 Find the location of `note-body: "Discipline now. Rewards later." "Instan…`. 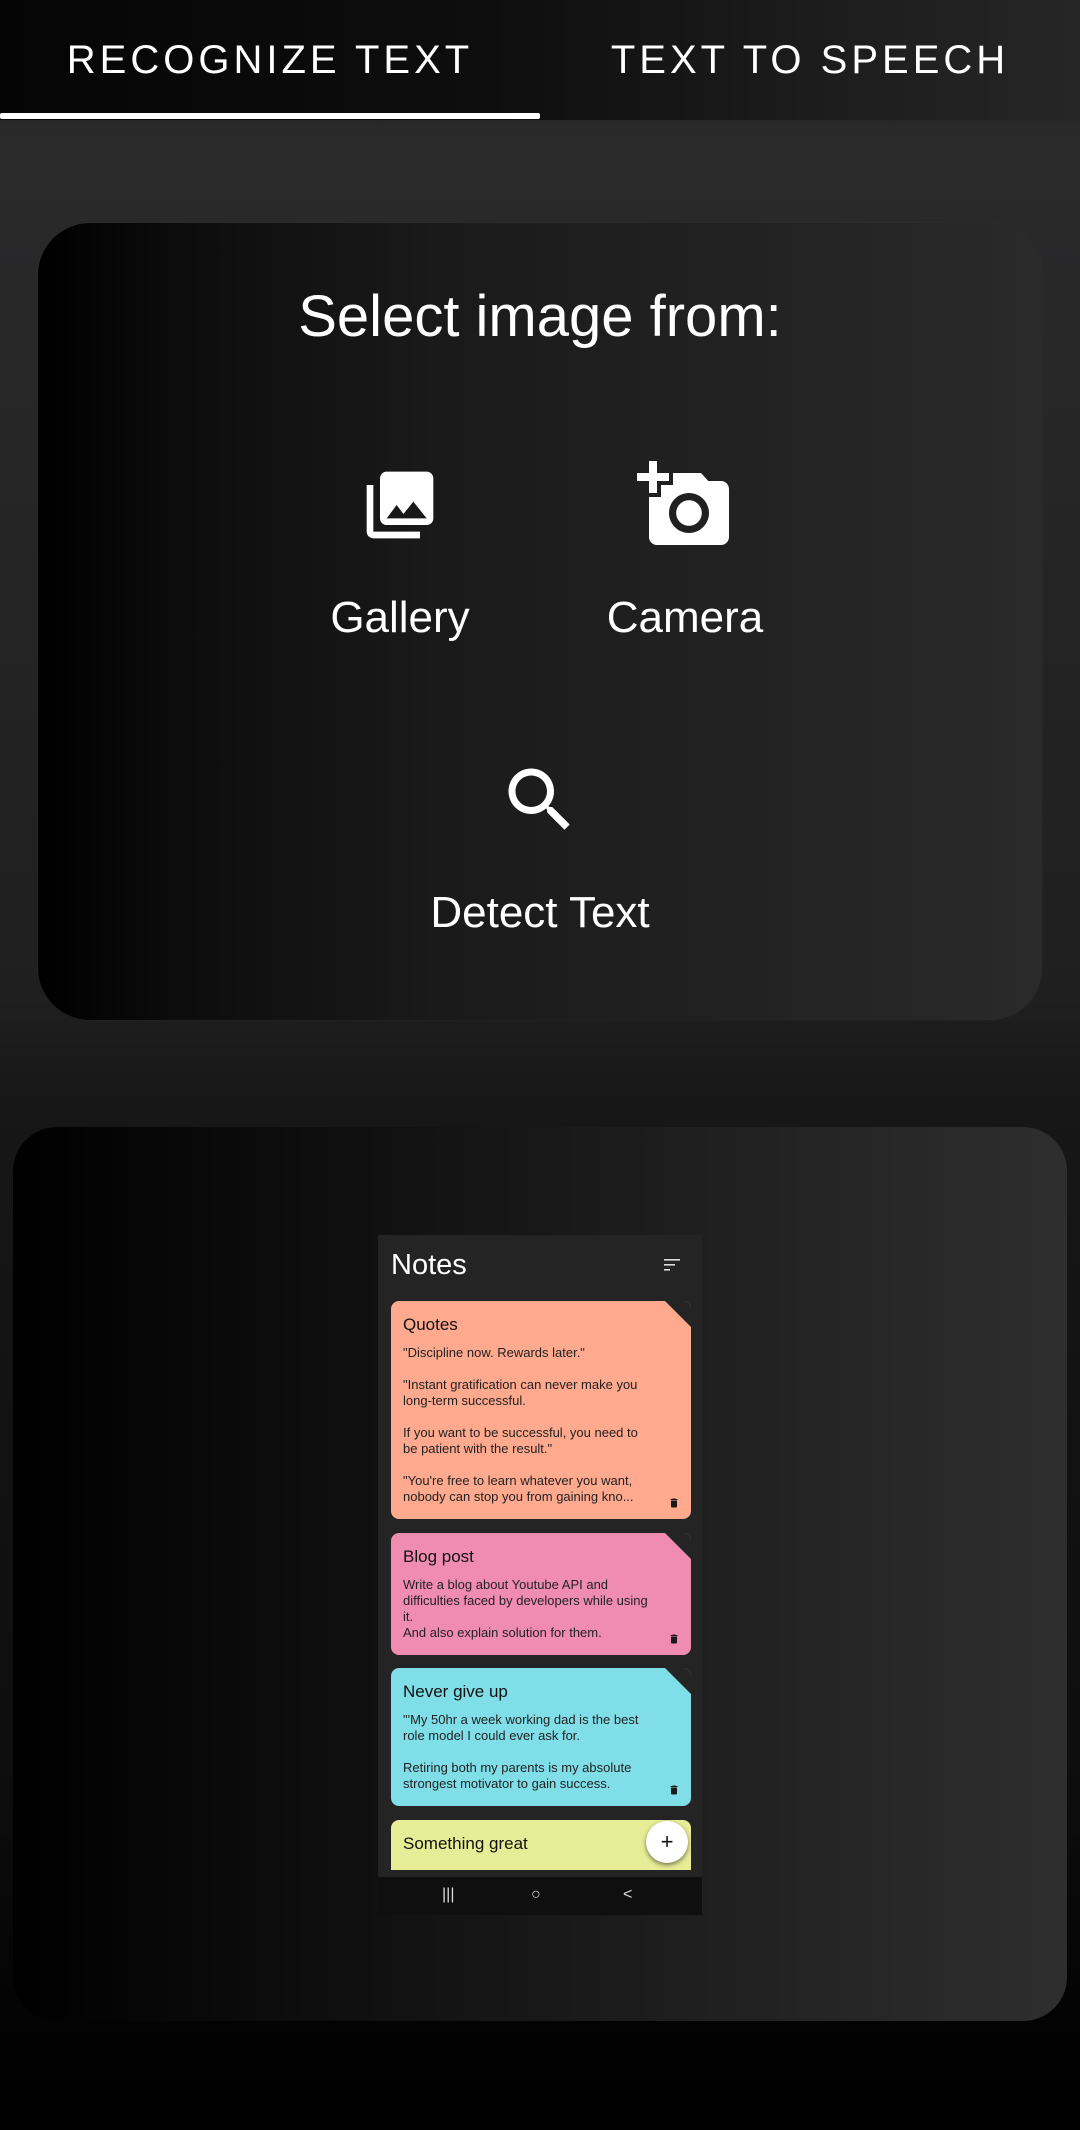

note-body: "Discipline now. Rewards later." "Instan… is located at coordinates (520, 1424).